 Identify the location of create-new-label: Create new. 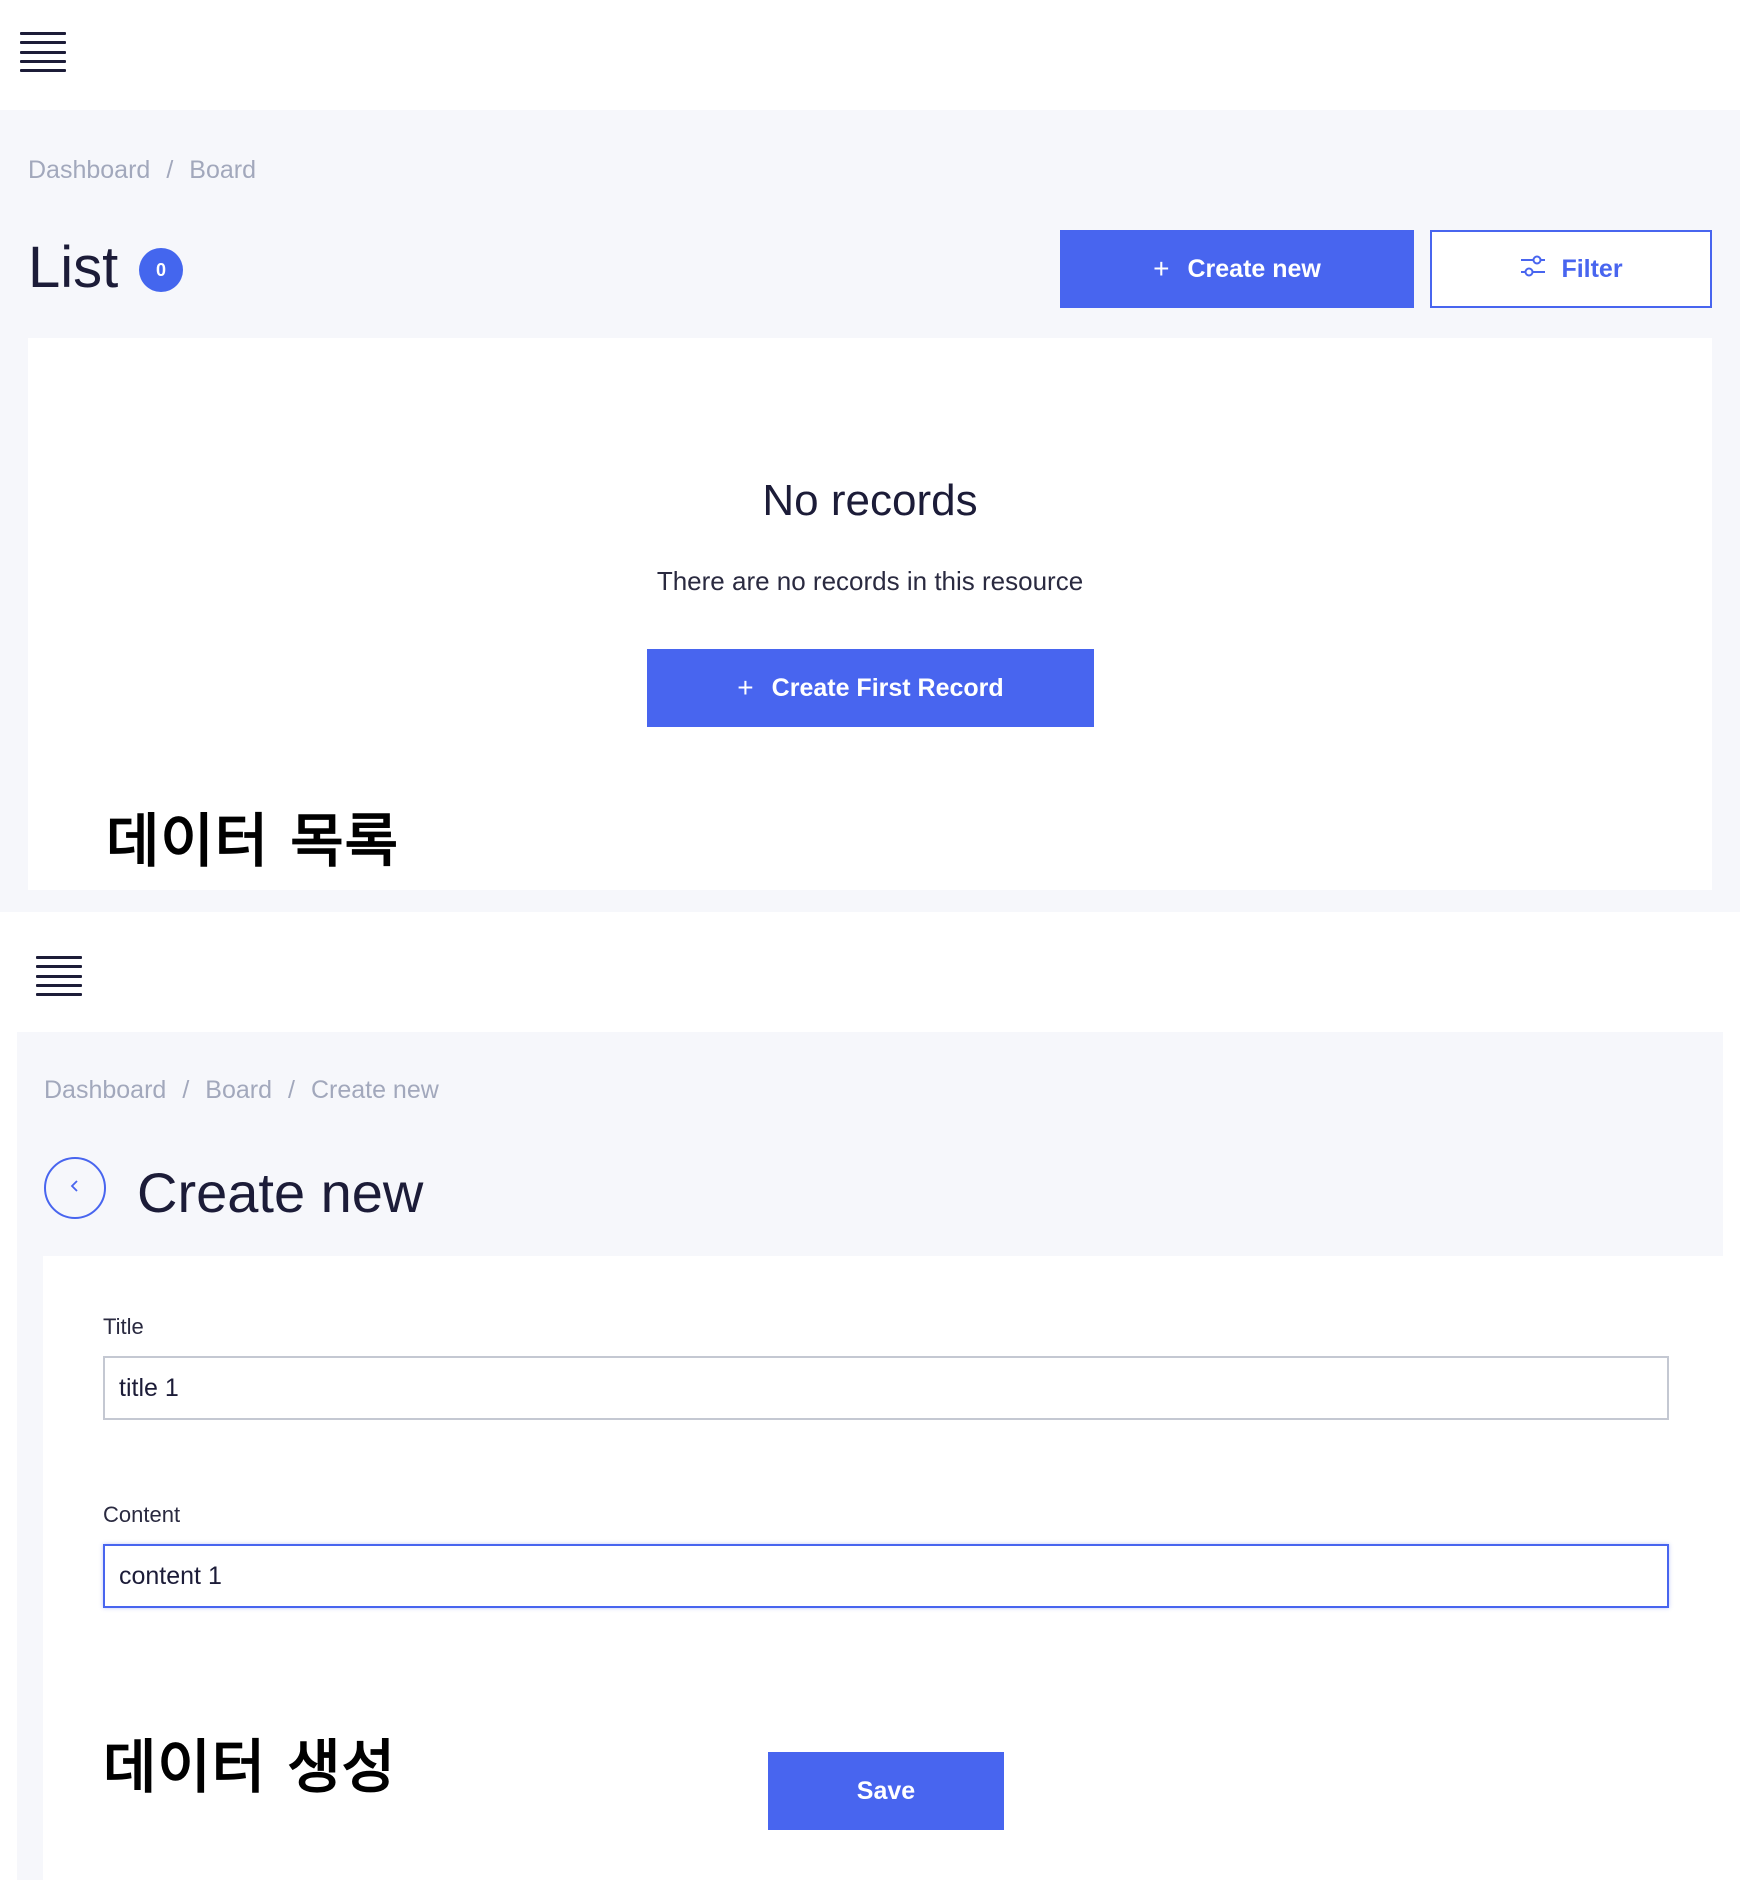
(1254, 268).